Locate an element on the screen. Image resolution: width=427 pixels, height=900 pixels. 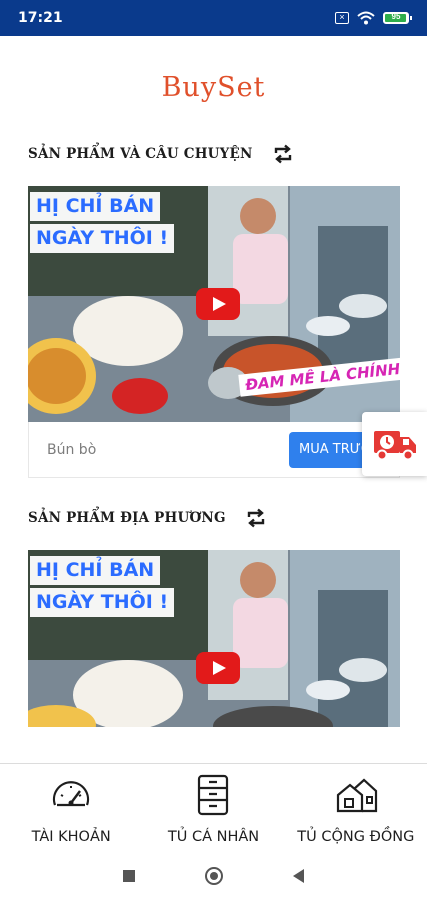
system-navigation-bar is located at coordinates (213, 875).